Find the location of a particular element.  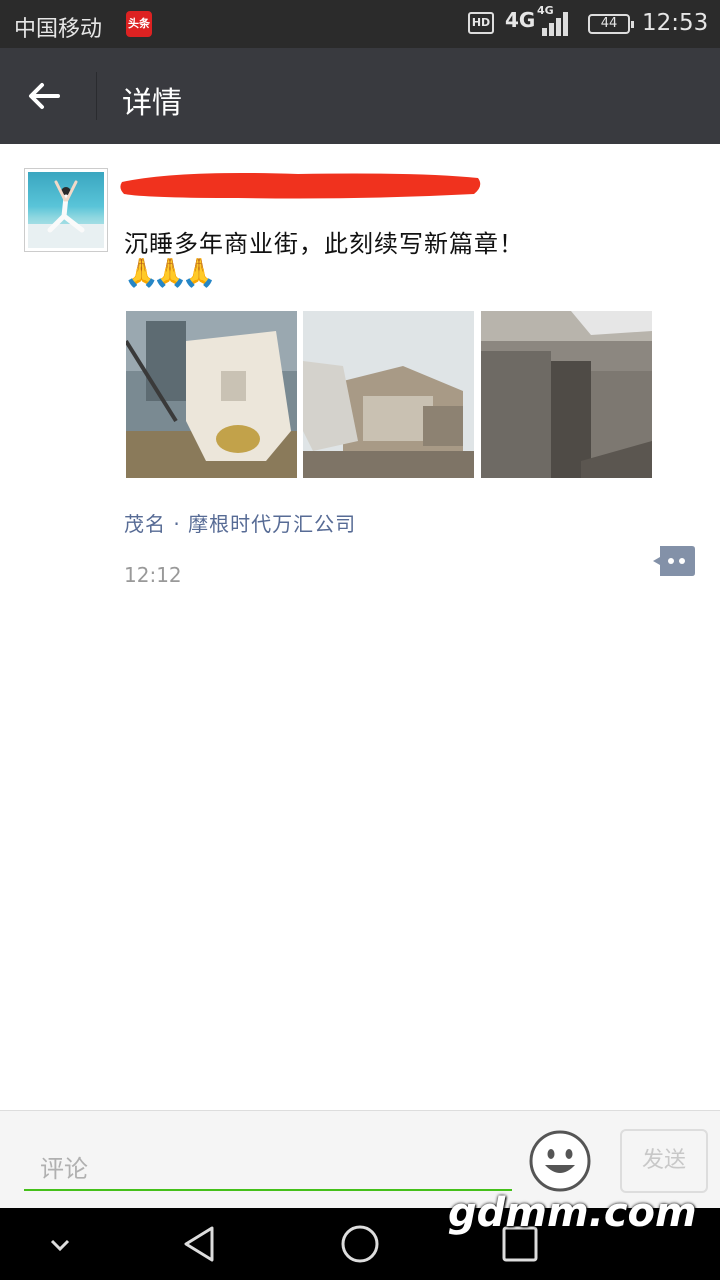

comment-icon is located at coordinates (674, 561).